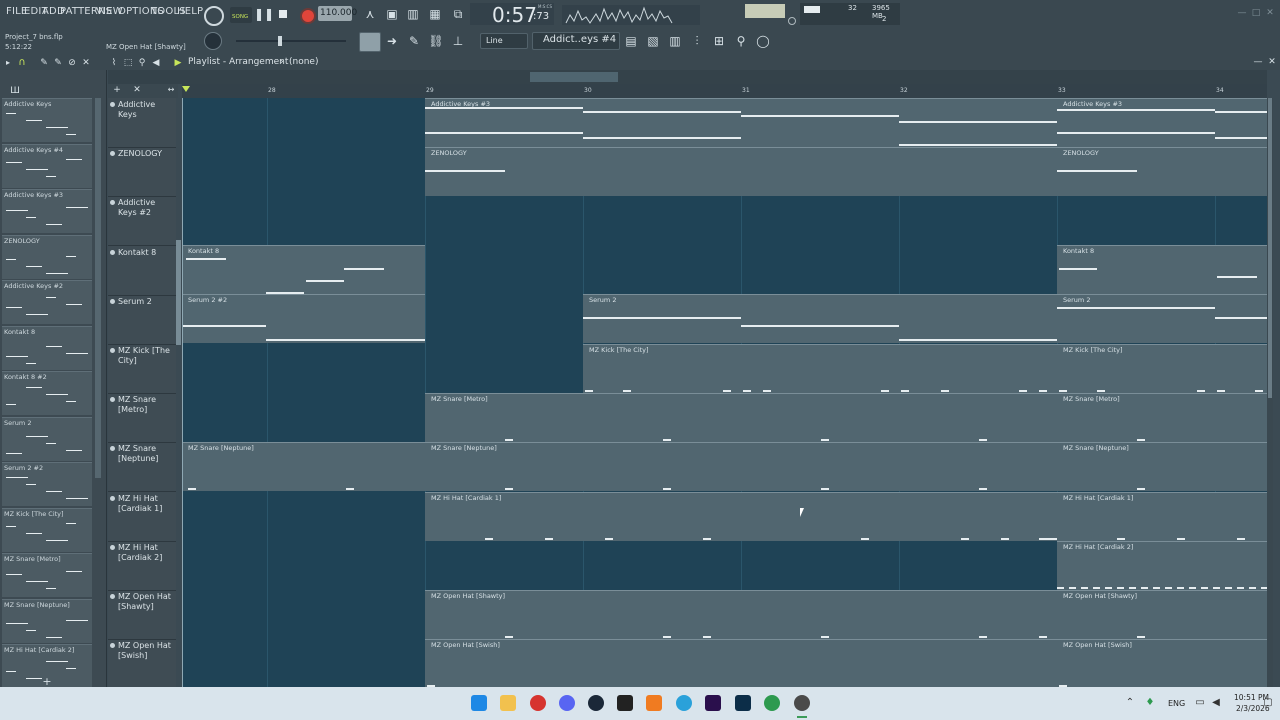 The height and width of the screenshot is (720, 1280). Describe the element at coordinates (117, 90) in the screenshot. I see `add-track-icon: +` at that location.